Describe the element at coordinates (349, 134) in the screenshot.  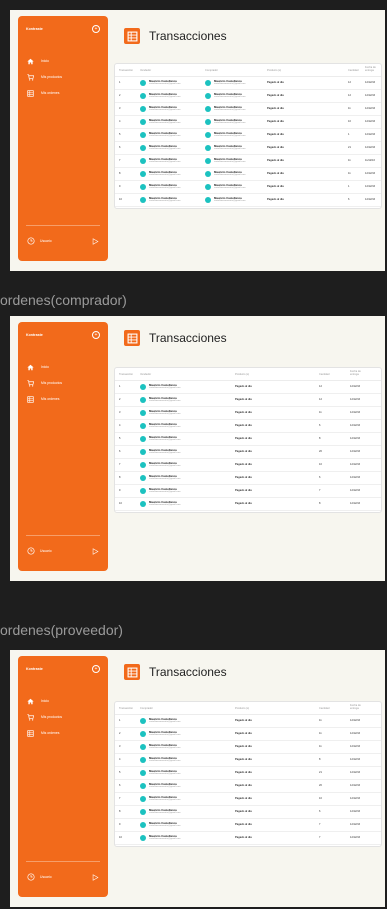
I see `cell-quantity: 1` at that location.